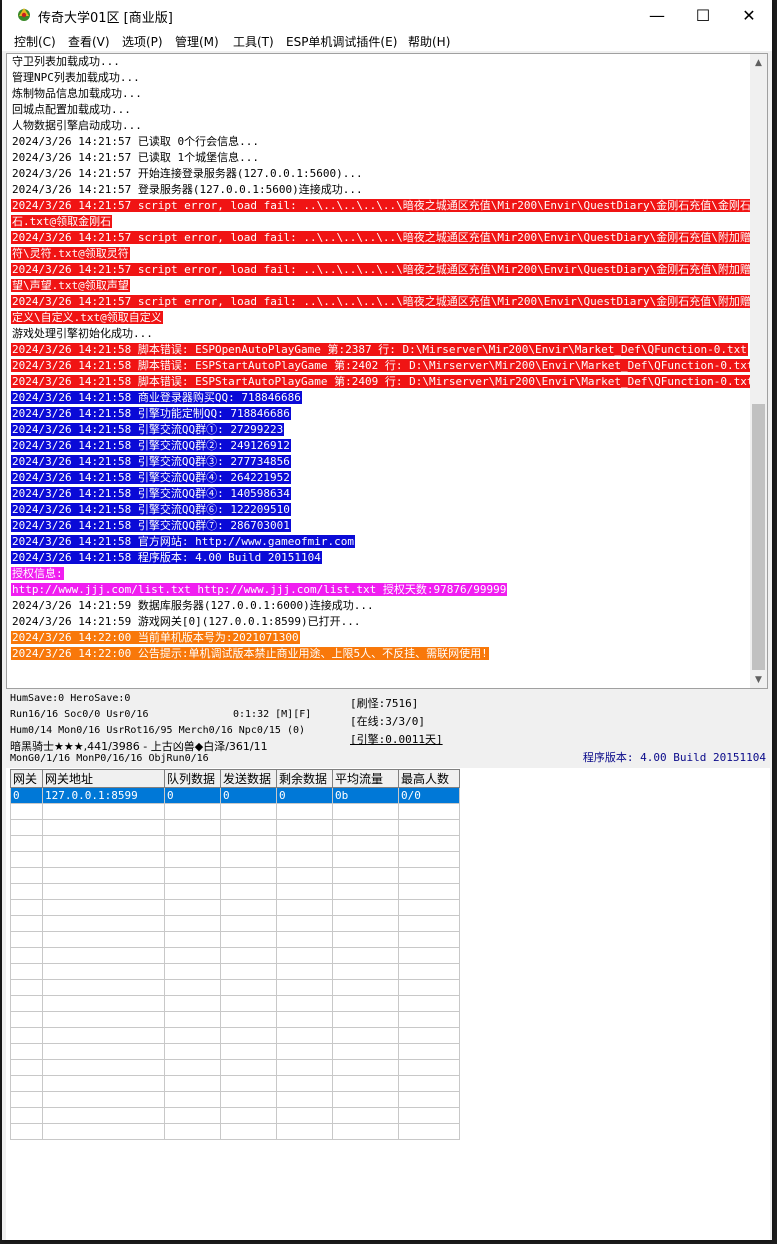 The width and height of the screenshot is (777, 1244). What do you see at coordinates (151, 509) in the screenshot?
I see `log-line-text: 2024/3/26 14:21:58 引擎交流QQ群⑥: 122209510` at bounding box center [151, 509].